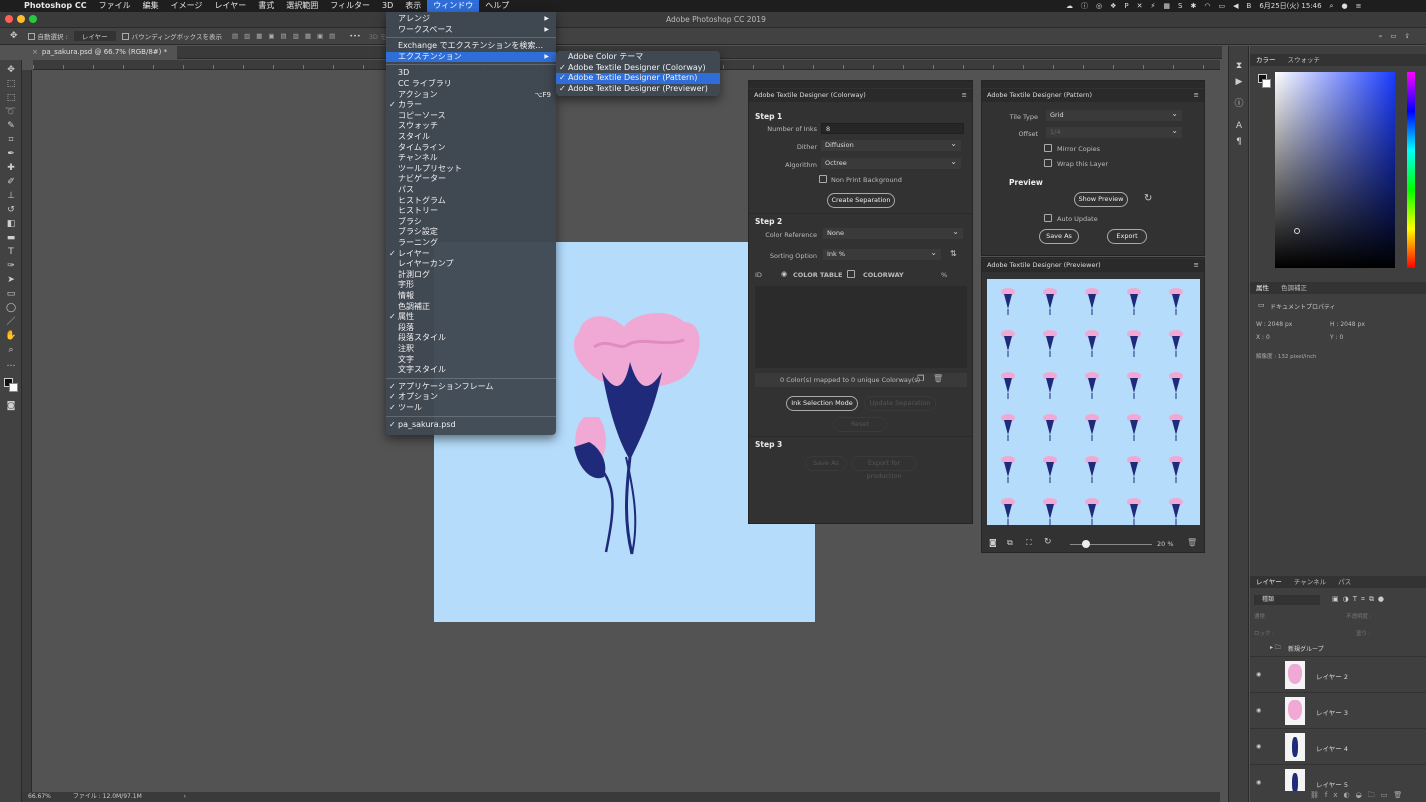 This screenshot has width=1426, height=802. Describe the element at coordinates (55, 6) in the screenshot. I see `app-menu: Photoshop CC` at that location.